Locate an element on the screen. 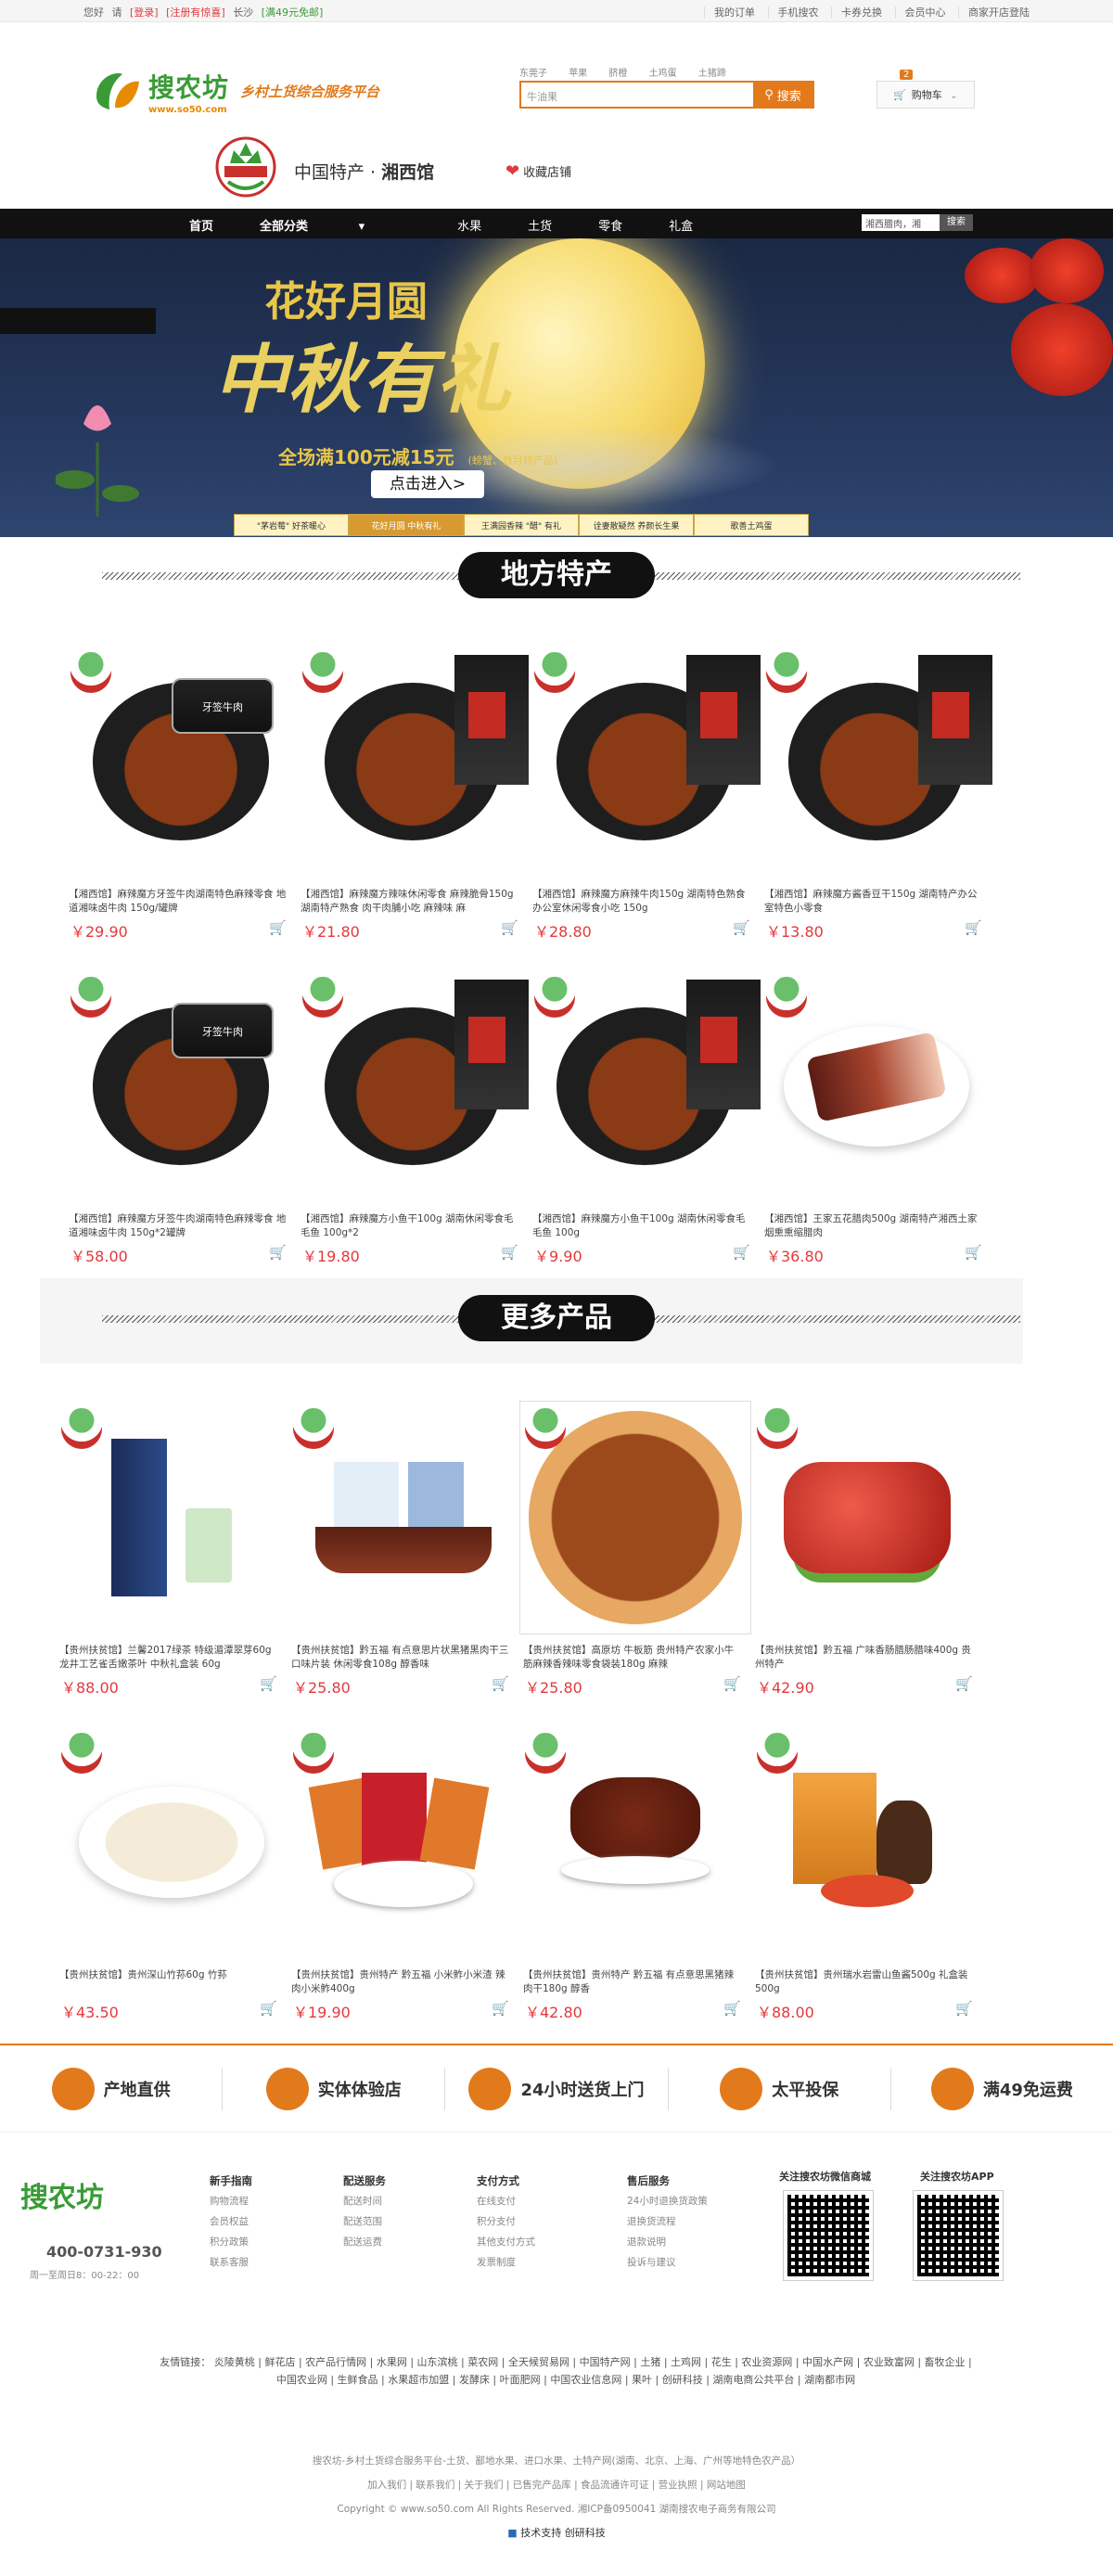 The width and height of the screenshot is (1113, 2576). product-desc: 【贵州扶贫馆】黔五福 广味香肠腊肠腊味400g 贵州特产 is located at coordinates (864, 1658).